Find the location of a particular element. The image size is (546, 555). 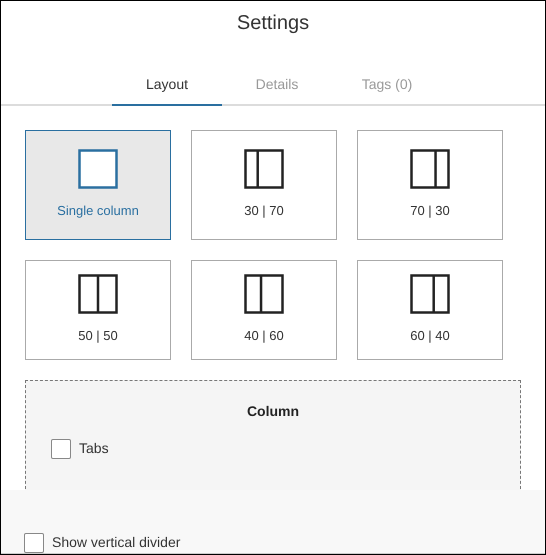

layout-option: 70 | 30 is located at coordinates (430, 185).